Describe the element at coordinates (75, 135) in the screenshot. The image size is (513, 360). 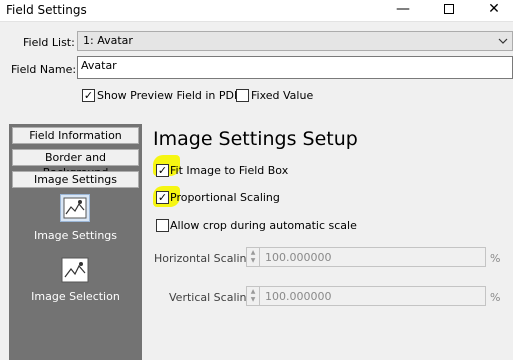
I see `field-information-tab: Field Information` at that location.